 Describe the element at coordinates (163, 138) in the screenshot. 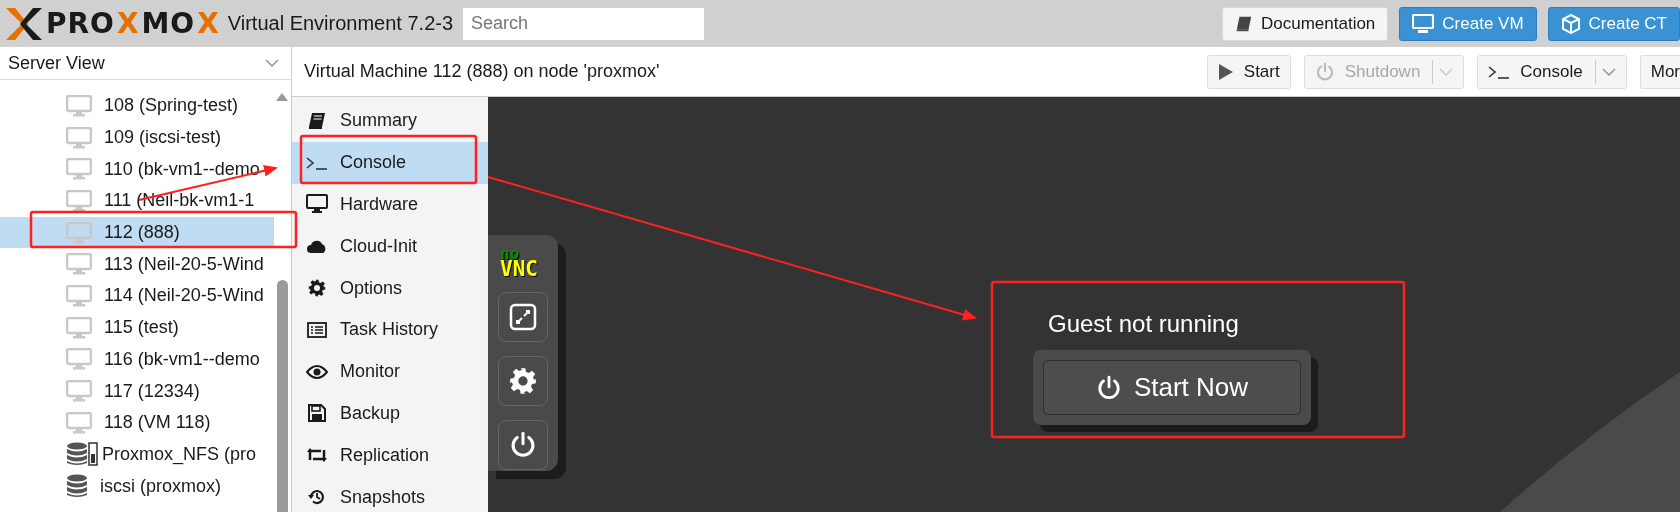

I see `tree-label: 109 (iscsi-test)` at that location.